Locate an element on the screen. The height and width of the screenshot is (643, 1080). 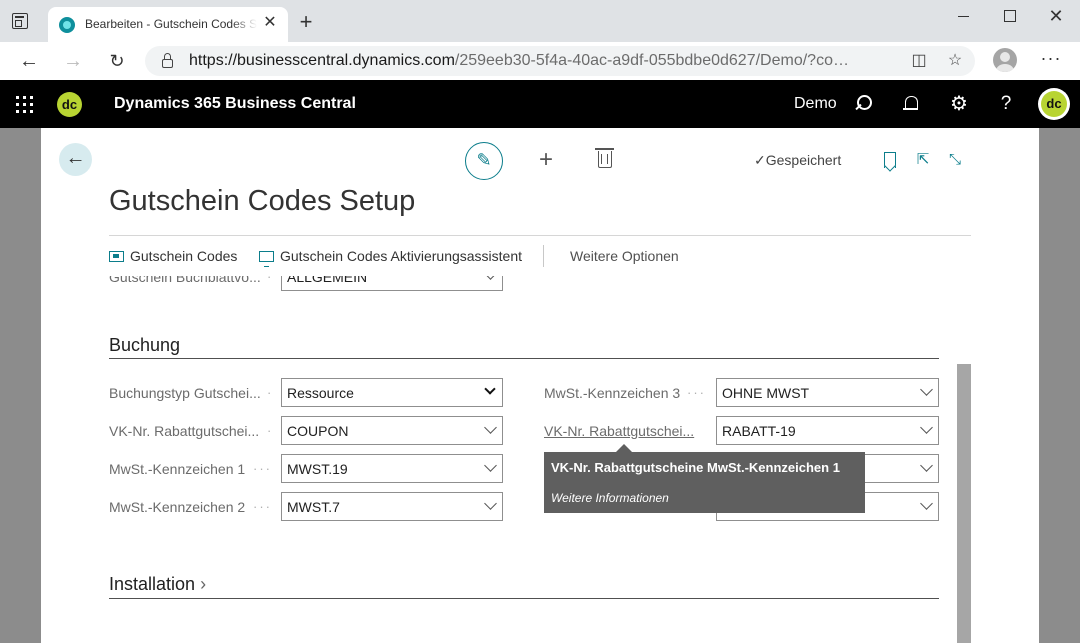
app-launcher-icon is located at coordinates (24, 104).